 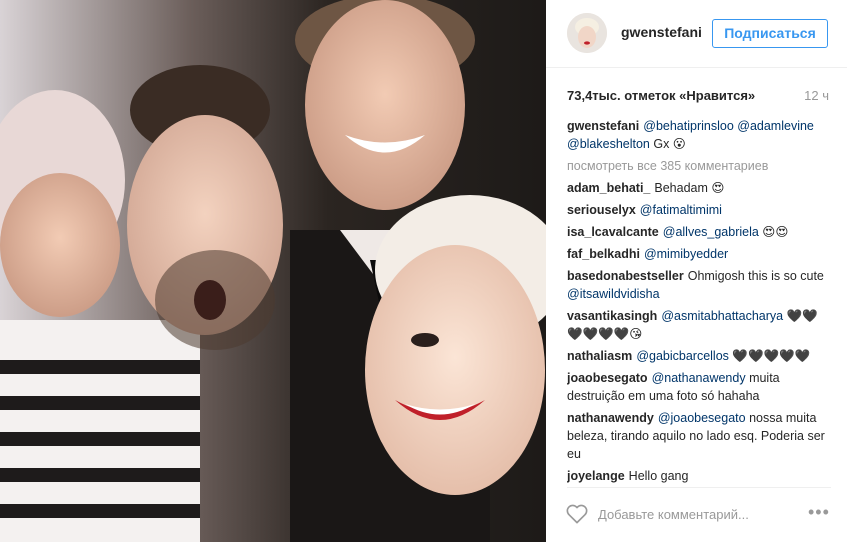 I want to click on mention-link: @asmitabhattacharya, so click(x=722, y=316).